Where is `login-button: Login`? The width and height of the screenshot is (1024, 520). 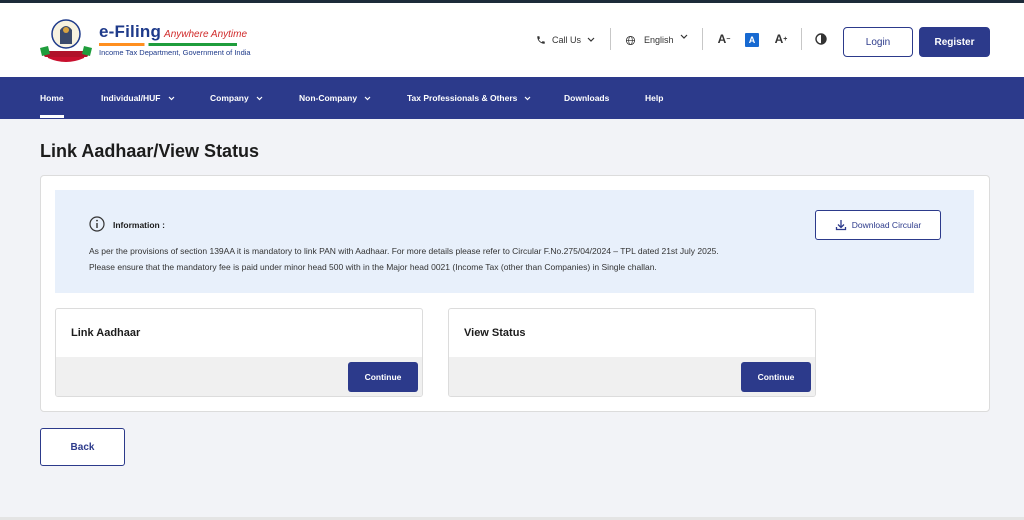
login-button: Login is located at coordinates (878, 42).